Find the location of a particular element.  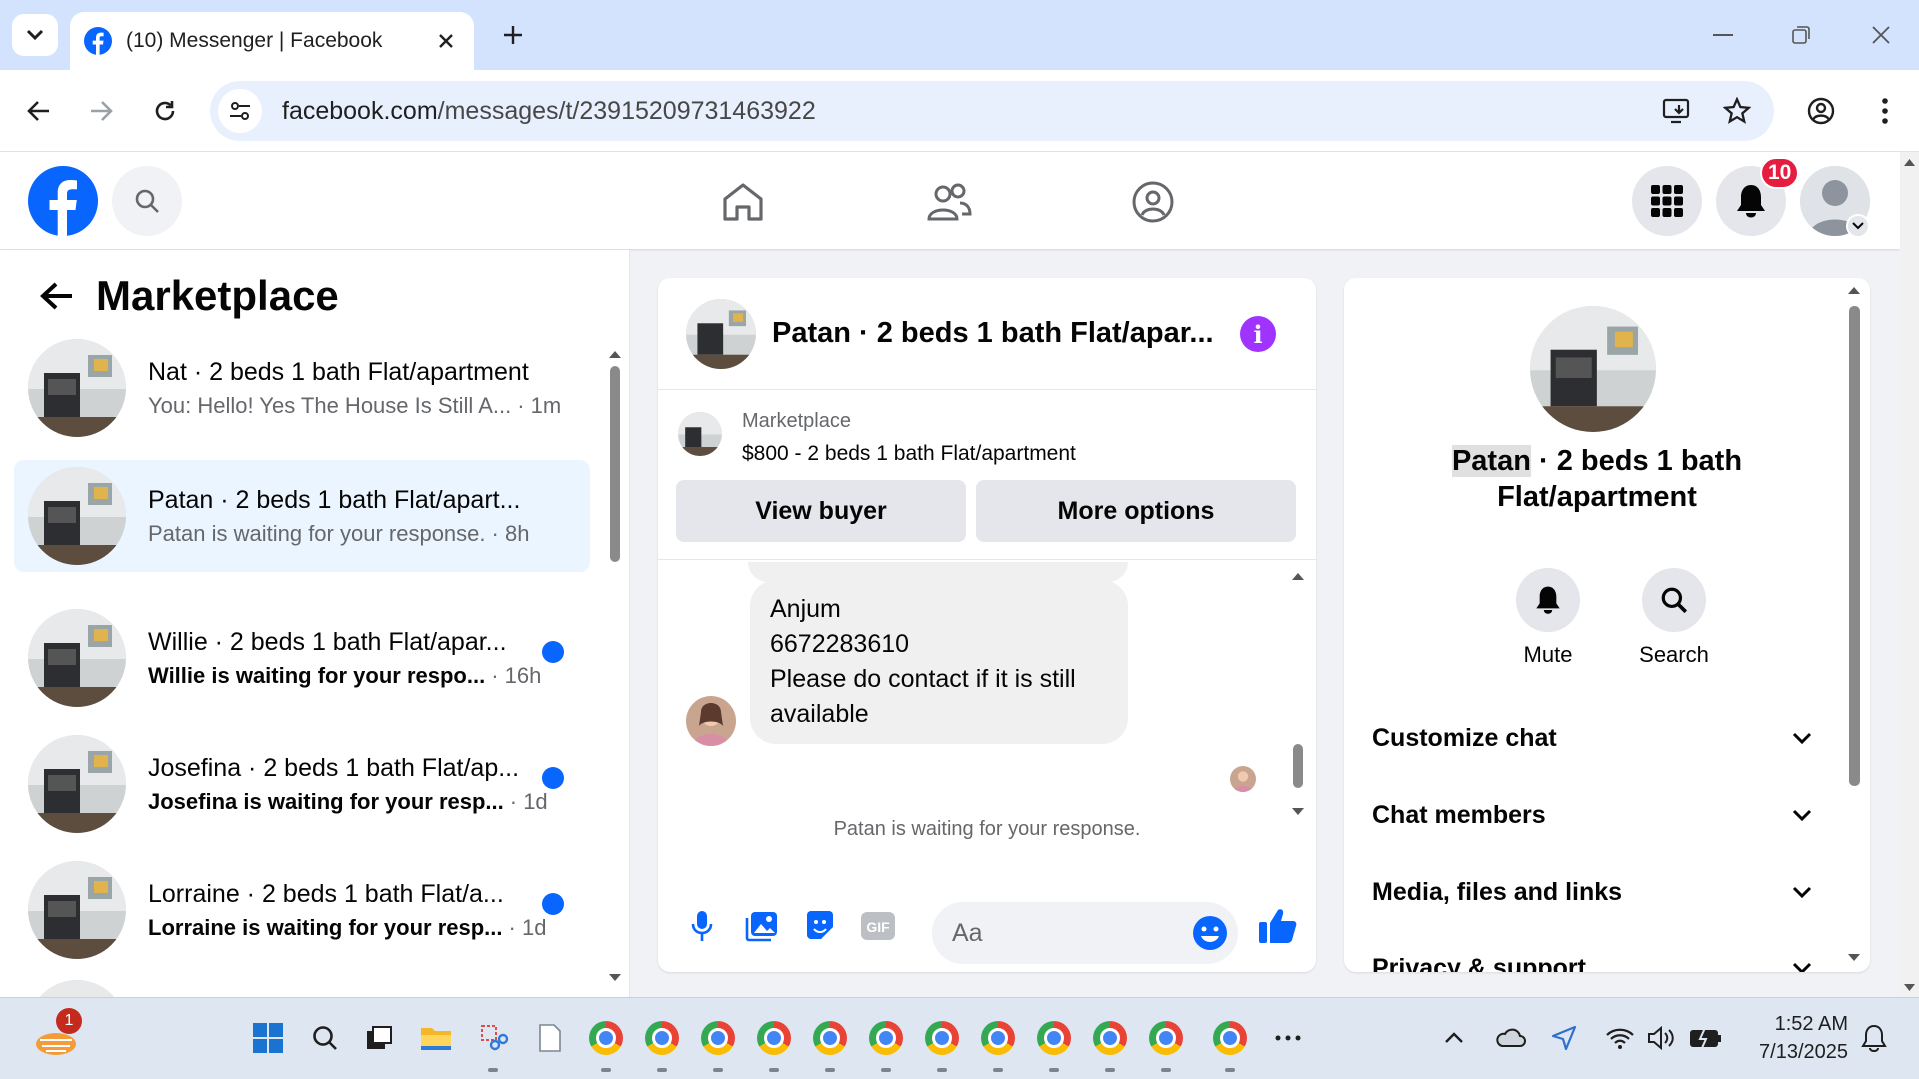

chat-scrollbar is located at coordinates (1298, 718).